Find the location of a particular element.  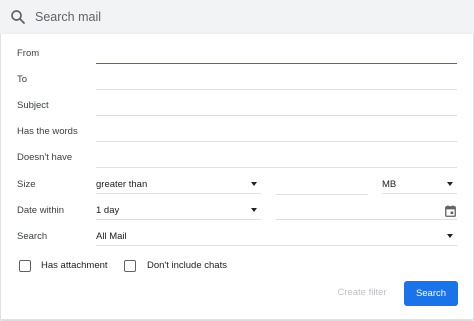

size-row: Size greater than MB is located at coordinates (237, 185).